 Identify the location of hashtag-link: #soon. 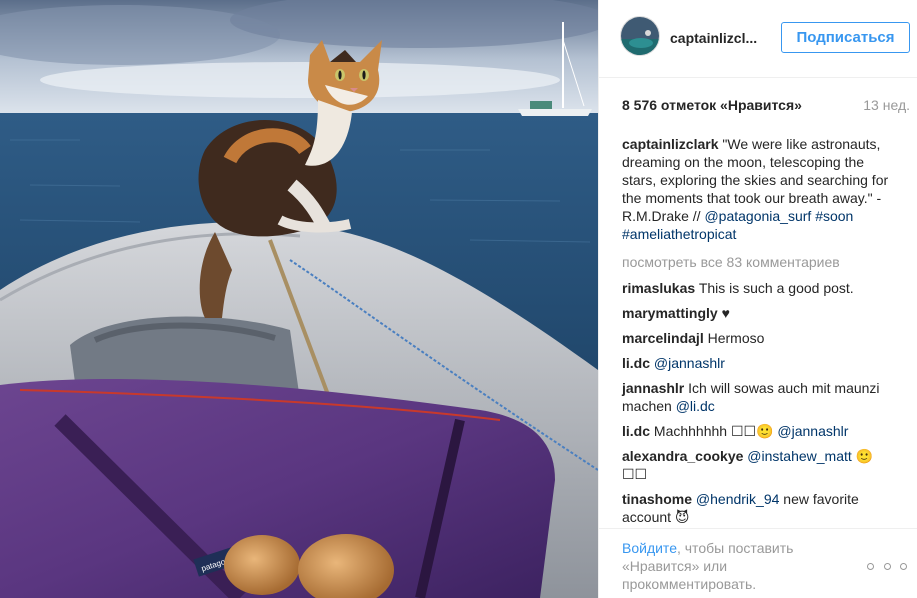
(834, 216).